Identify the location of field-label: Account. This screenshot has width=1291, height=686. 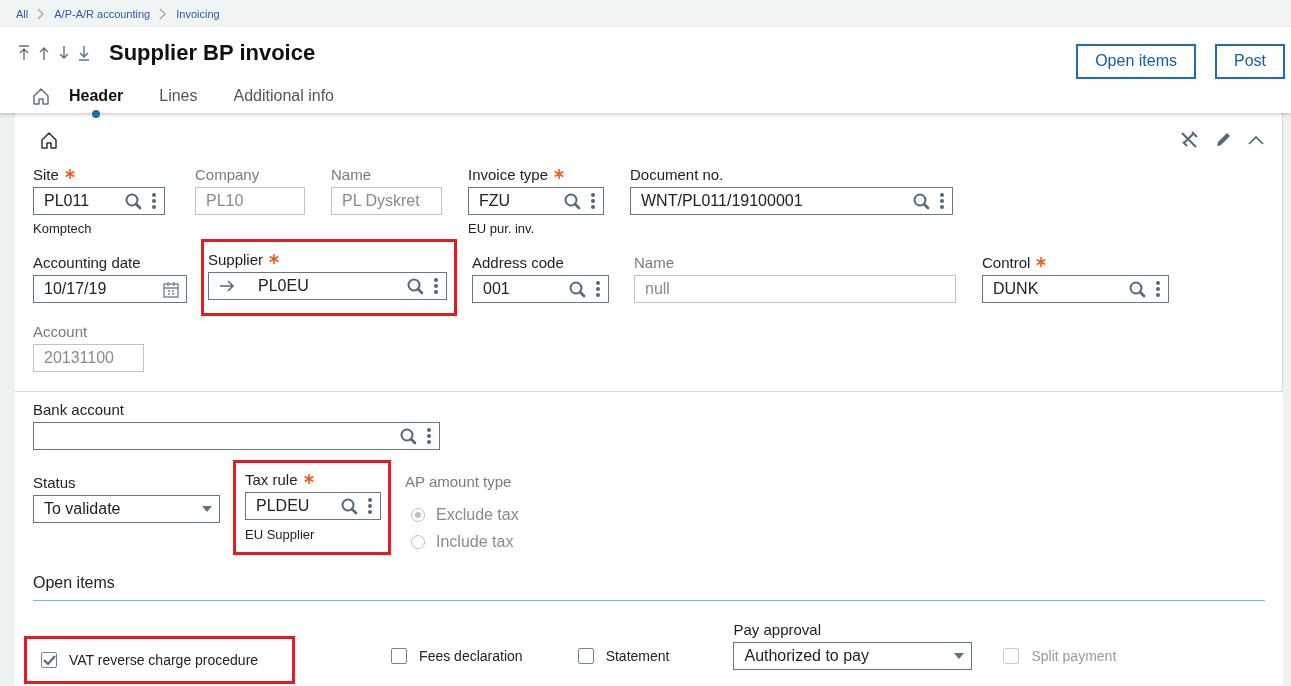
(60, 331).